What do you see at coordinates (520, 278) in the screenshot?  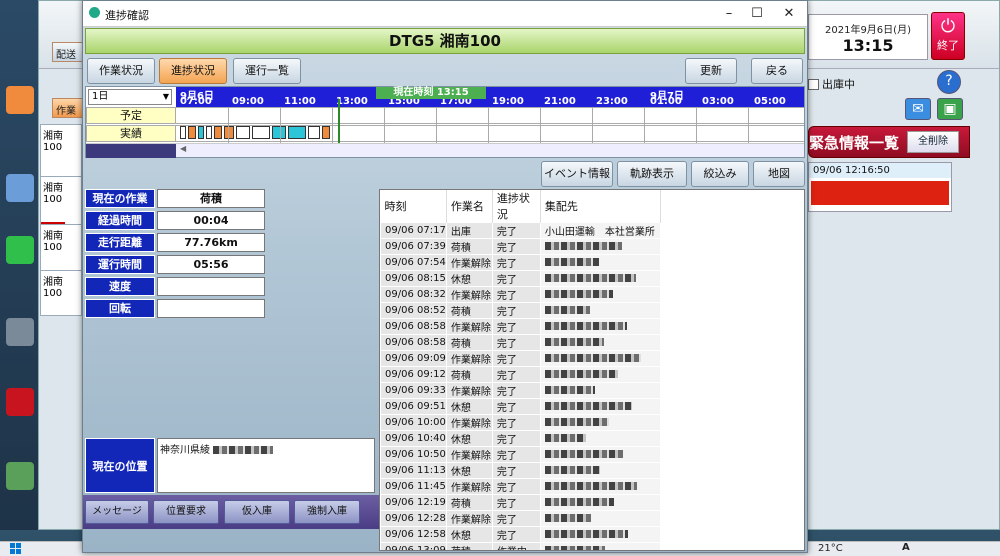 I see `table-row: 09/06 08:15 休憩 完了` at bounding box center [520, 278].